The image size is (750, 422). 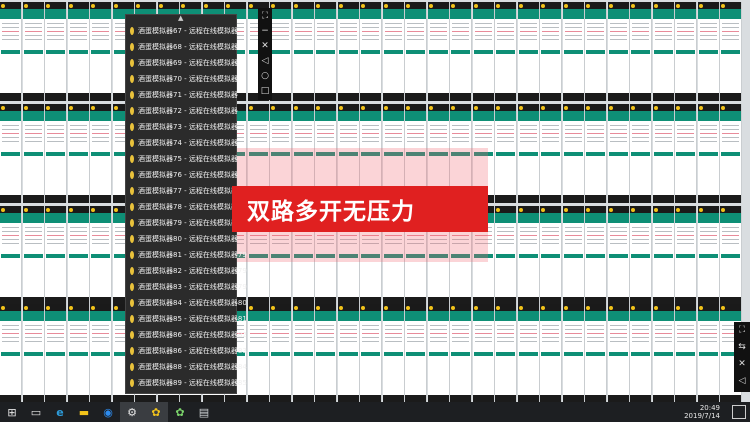 I want to click on thumbnail-list-item: 酒蛋模拟器86 - 远程在线模拟器82, so click(x=186, y=335).